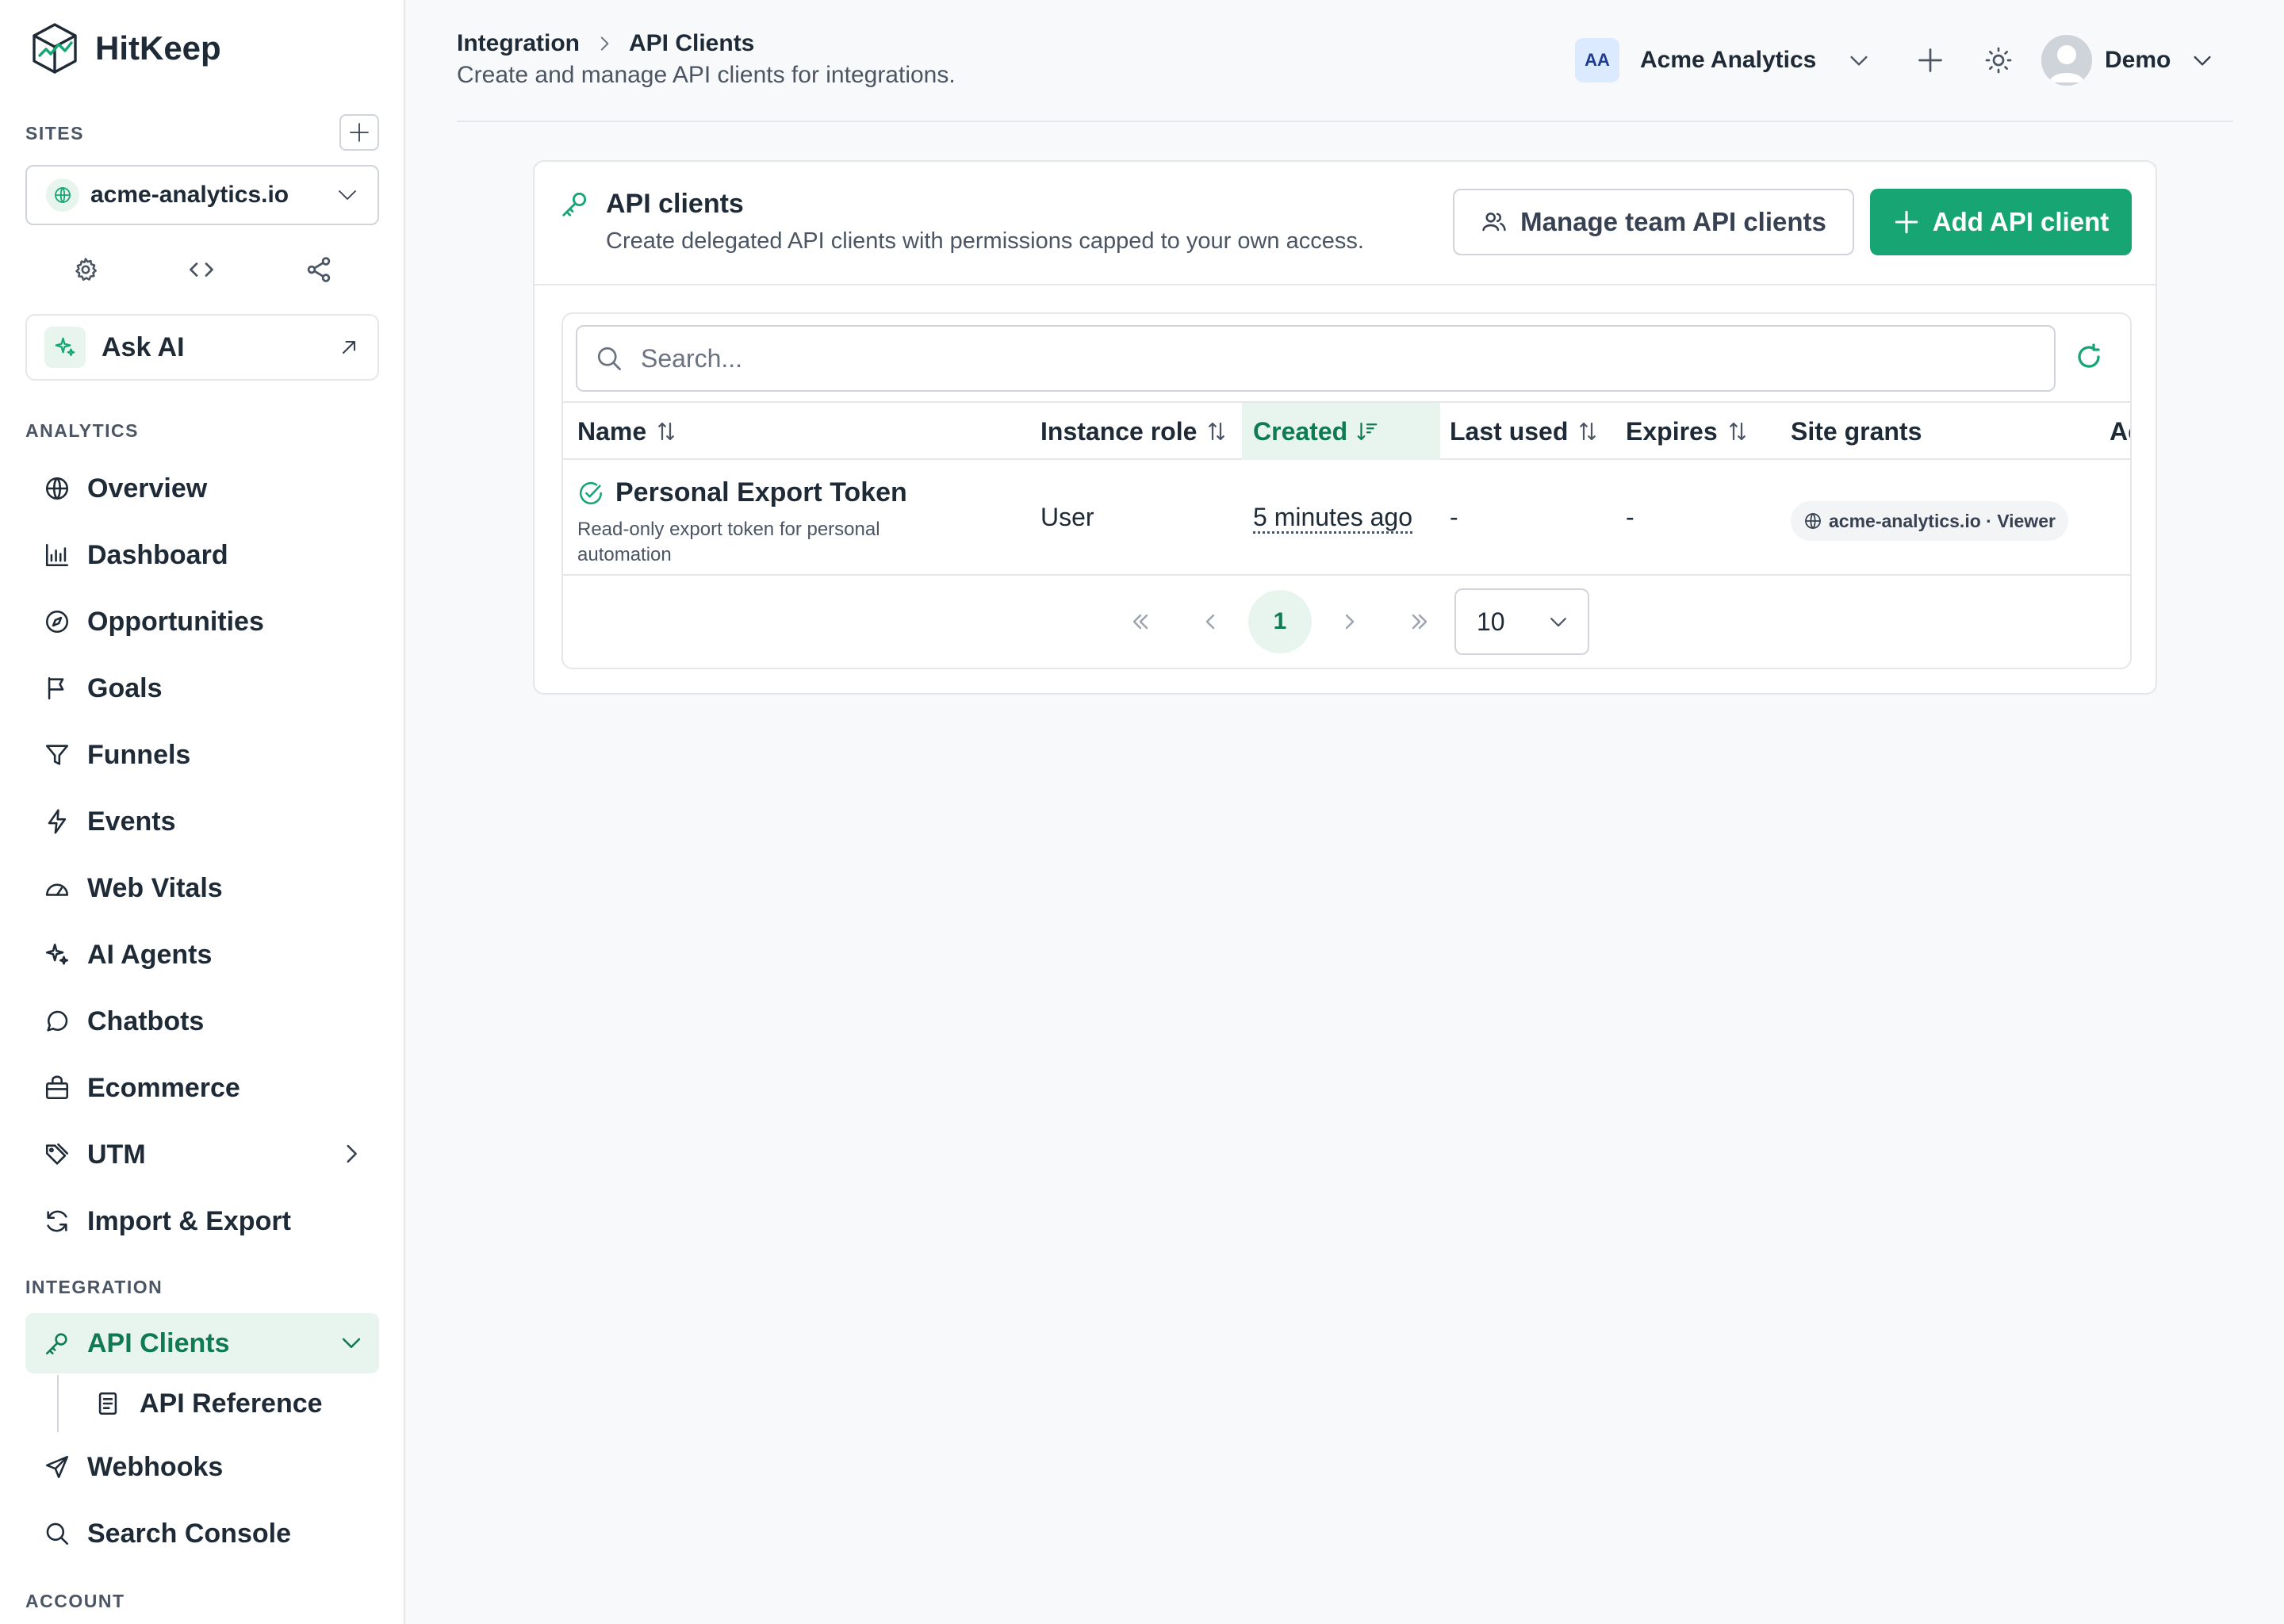  I want to click on previous-page-button, so click(1210, 621).